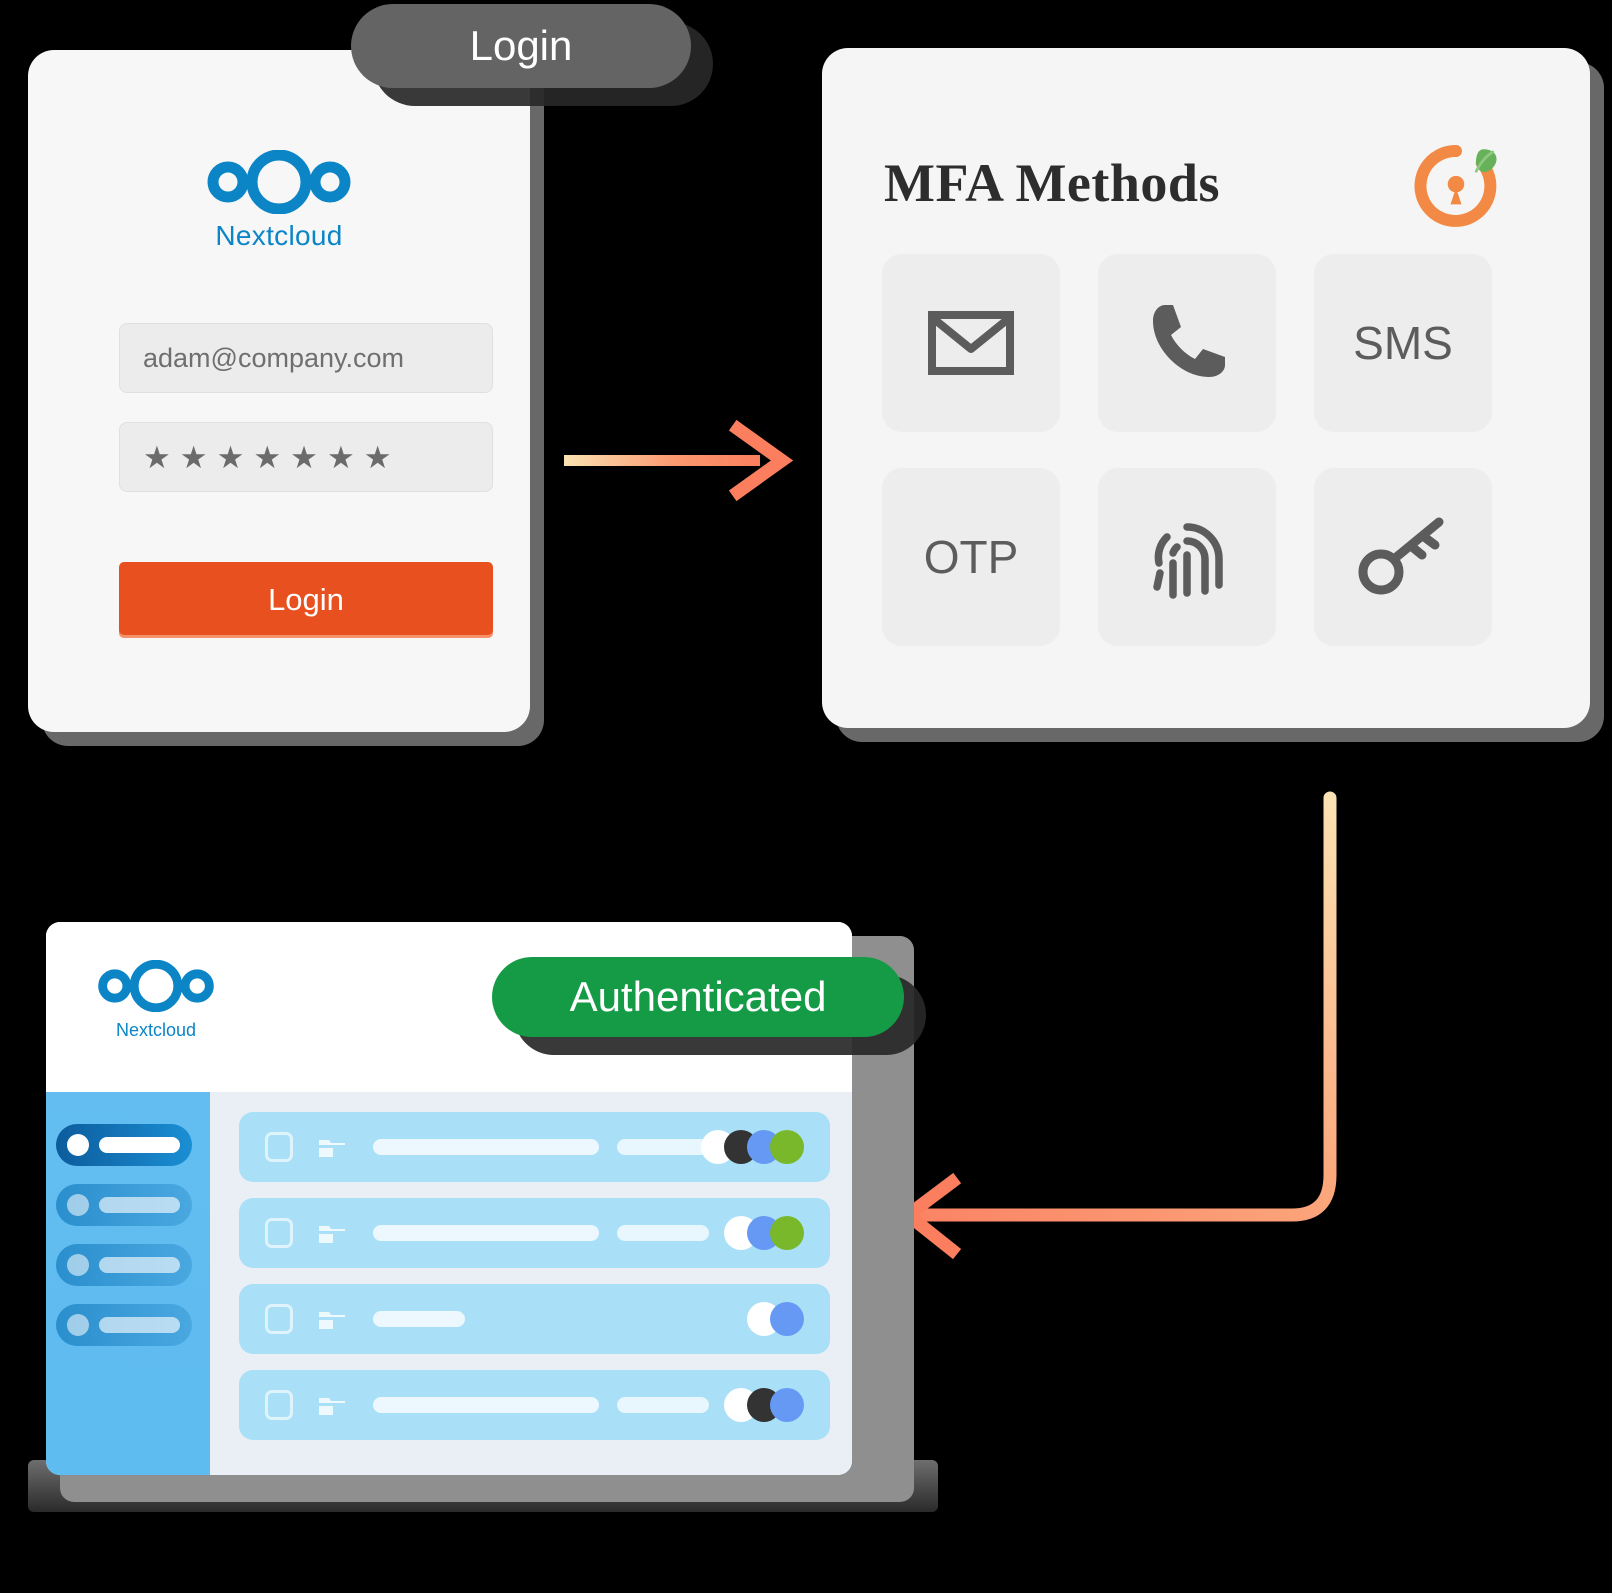  What do you see at coordinates (679, 460) in the screenshot?
I see `arrow-login-to-mfa` at bounding box center [679, 460].